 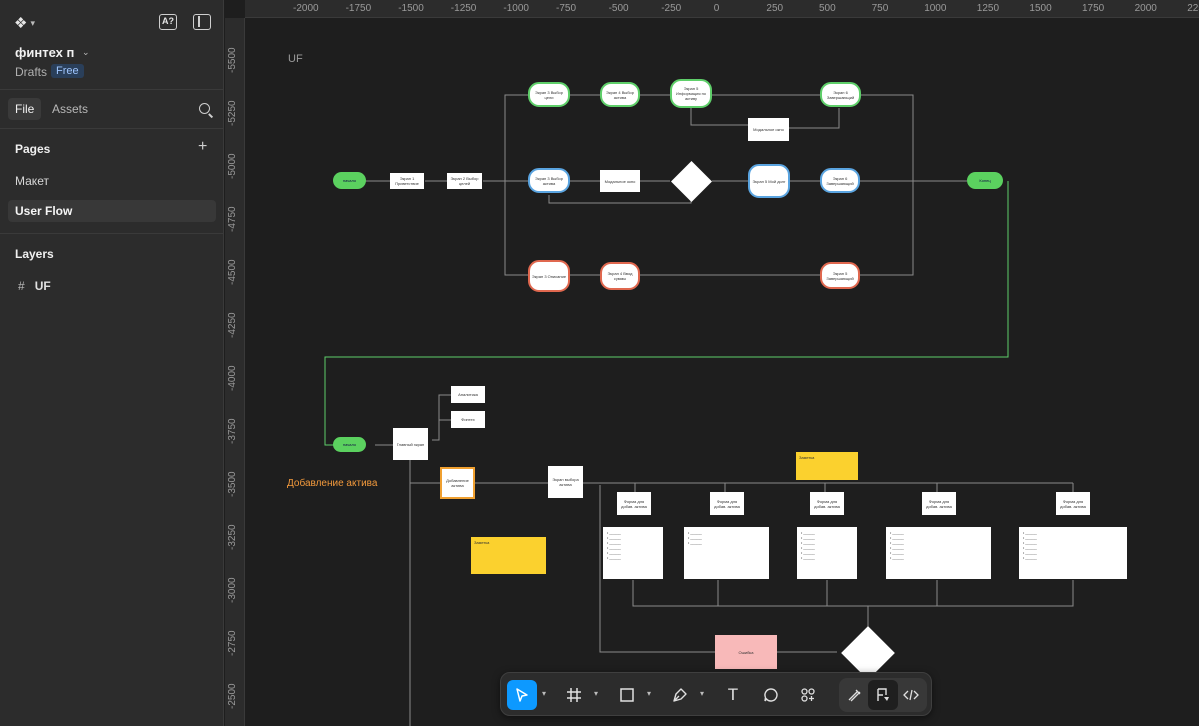 I want to click on drafts-location: Drafts, so click(x=31, y=72).